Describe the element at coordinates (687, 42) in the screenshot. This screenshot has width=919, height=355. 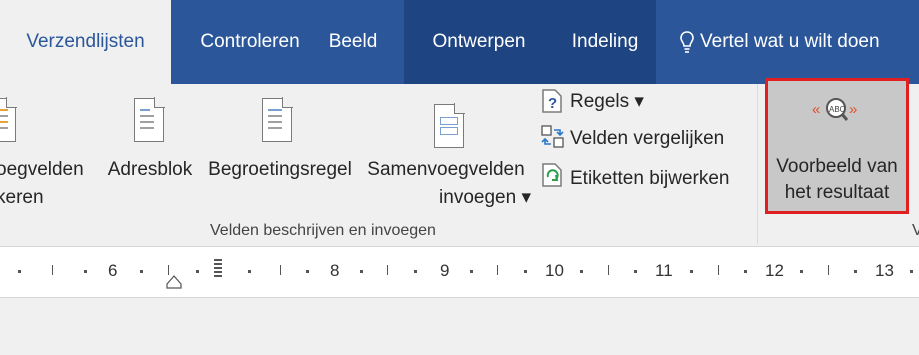
I see `lightbulb-icon` at that location.